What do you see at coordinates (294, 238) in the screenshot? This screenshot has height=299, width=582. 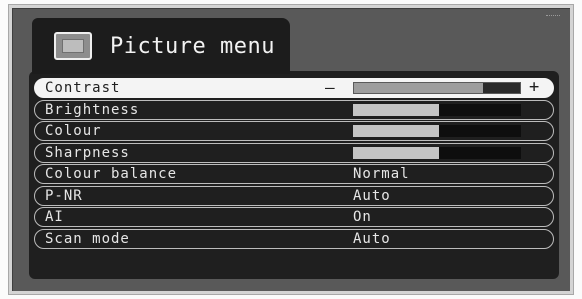 I see `menu-row-scan-mode: Scan mode Auto` at bounding box center [294, 238].